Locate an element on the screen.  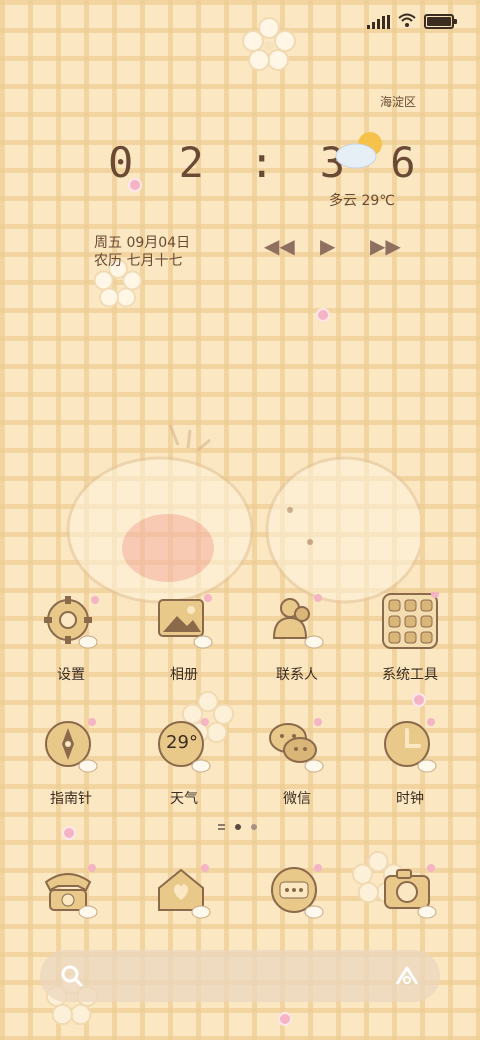
lunar-date-text: 农历 七月十七 is located at coordinates (138, 261).